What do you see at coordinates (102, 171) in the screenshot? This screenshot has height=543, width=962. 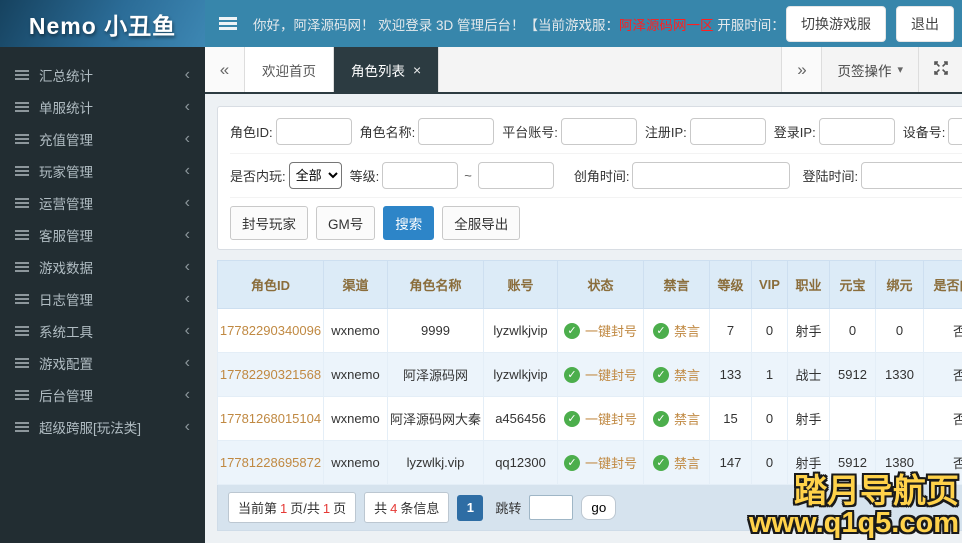 I see `sidebar-item-player-mgmt: 玩家管理 ‹` at bounding box center [102, 171].